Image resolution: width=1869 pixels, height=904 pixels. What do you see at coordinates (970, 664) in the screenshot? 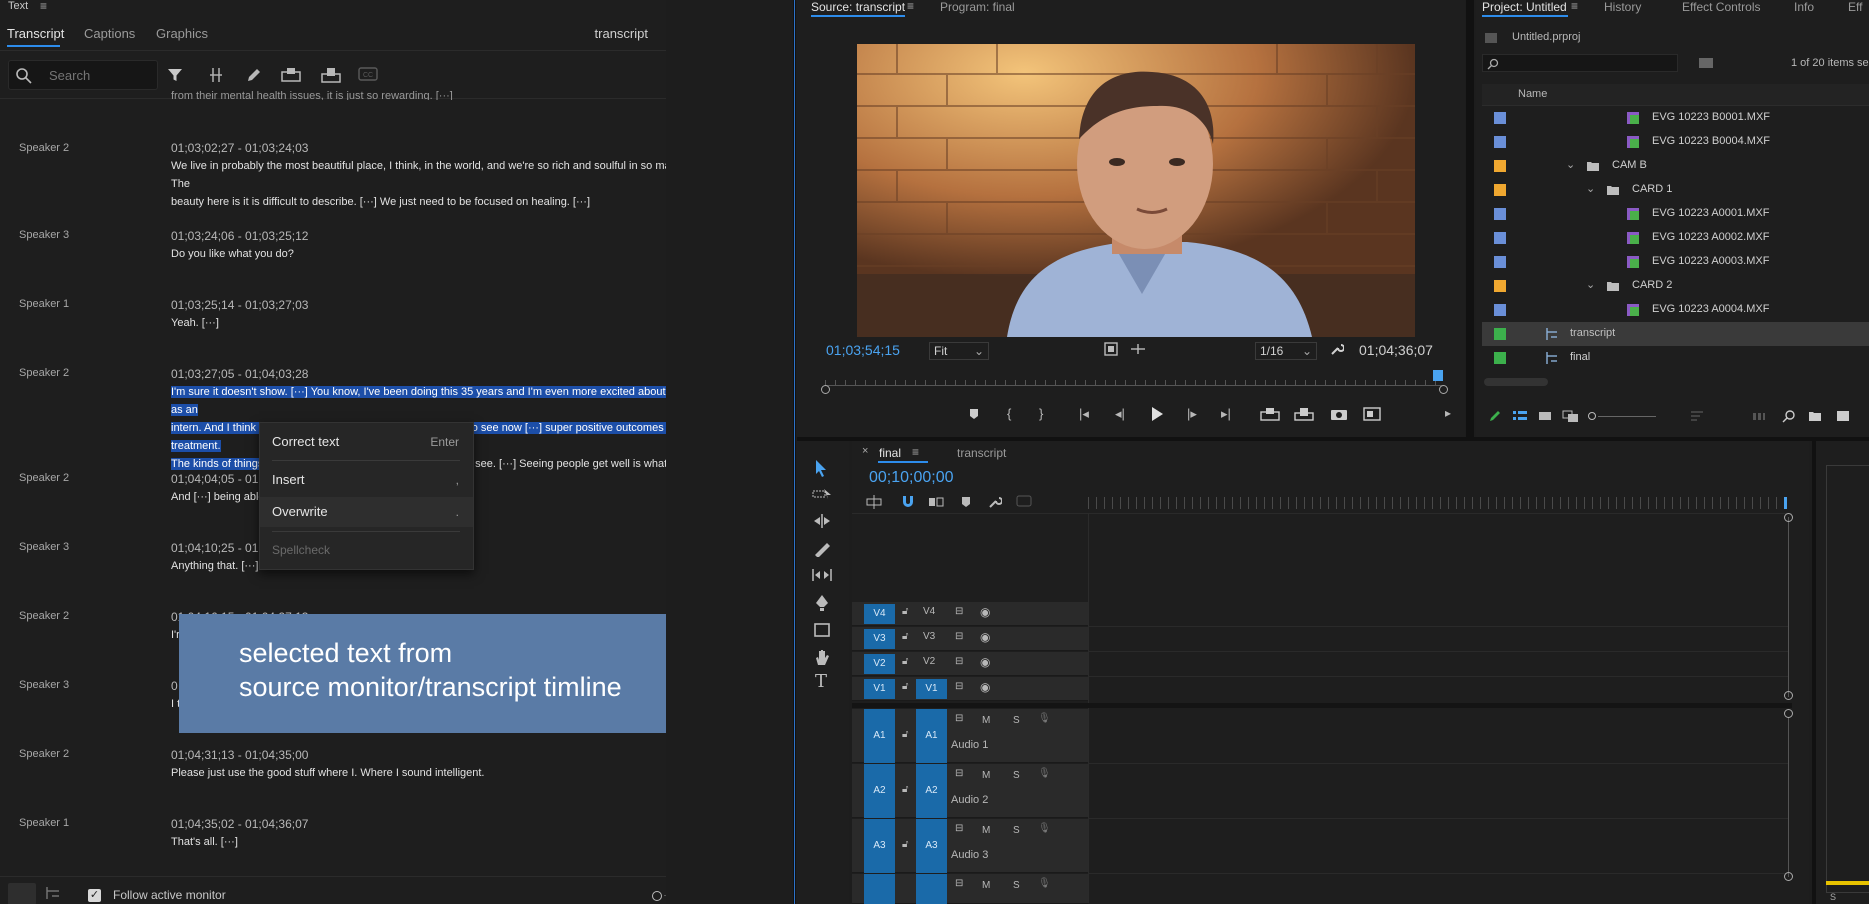
I see `video-track-header: V2 🔓︎ V2 ⊟ ◉` at bounding box center [970, 664].